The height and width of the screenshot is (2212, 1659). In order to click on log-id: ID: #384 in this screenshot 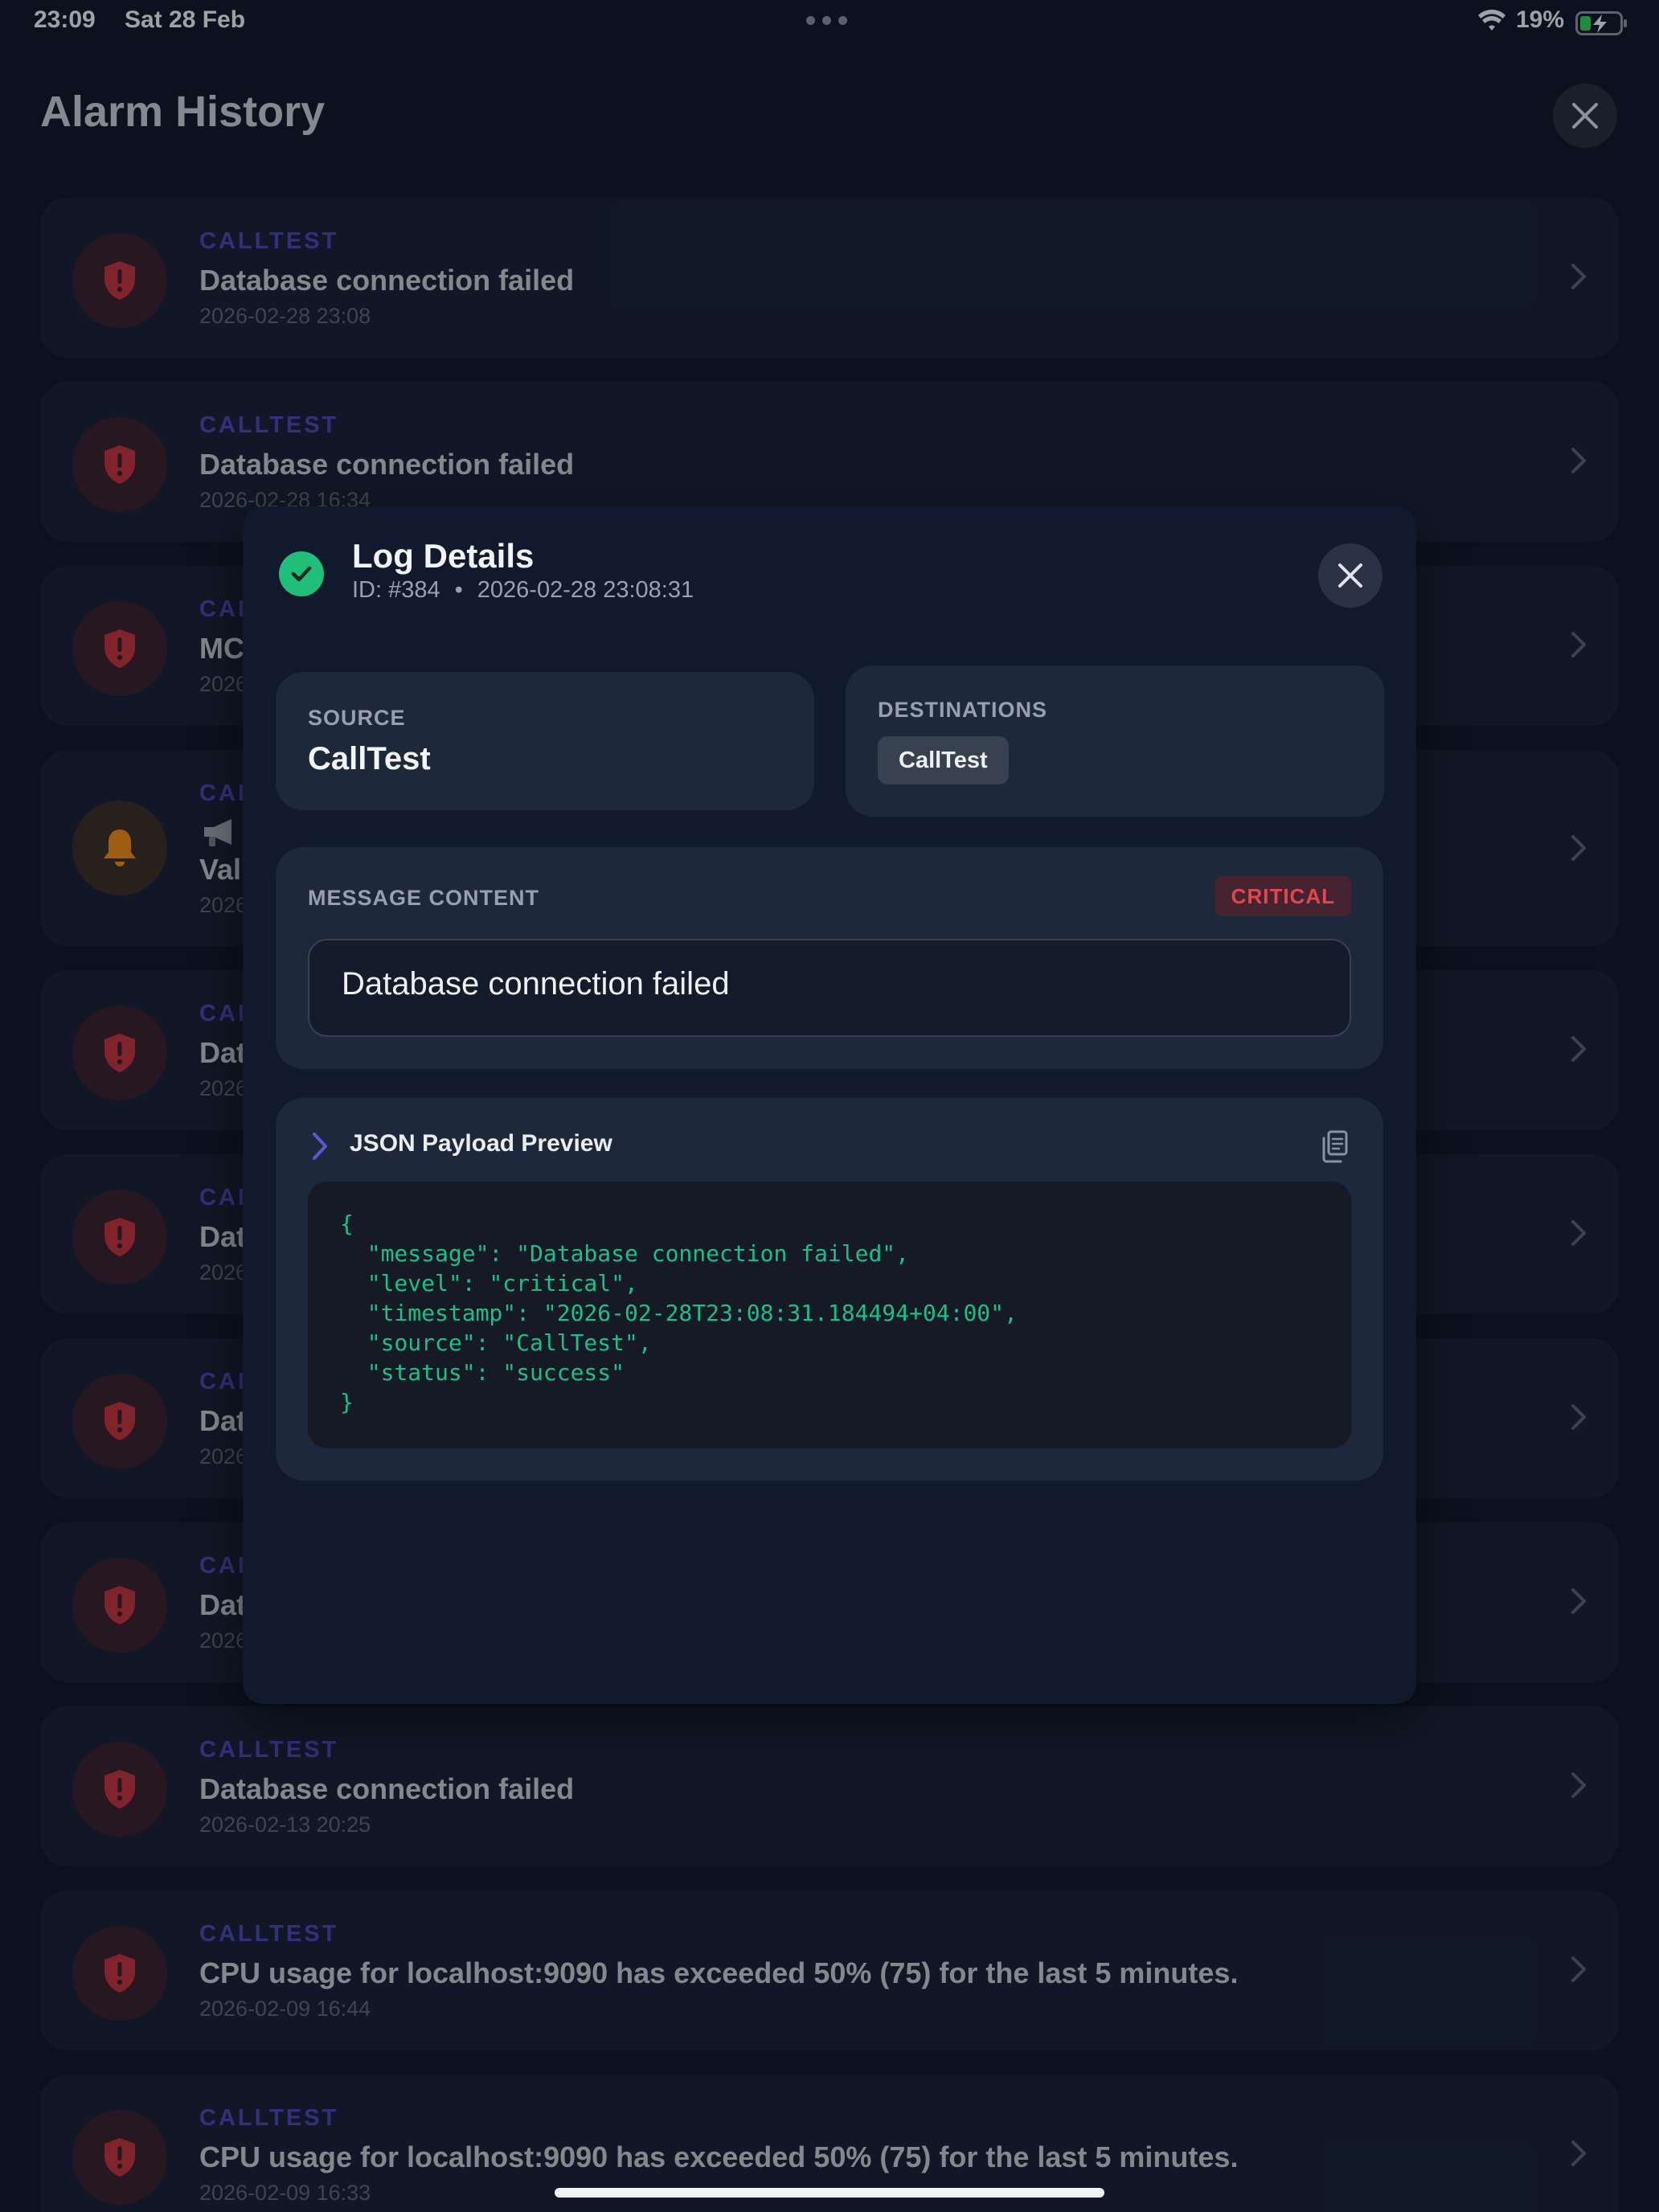, I will do `click(396, 590)`.